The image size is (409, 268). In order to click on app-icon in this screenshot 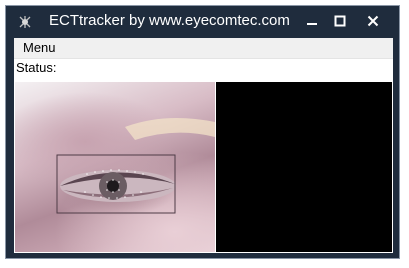, I will do `click(25, 22)`.